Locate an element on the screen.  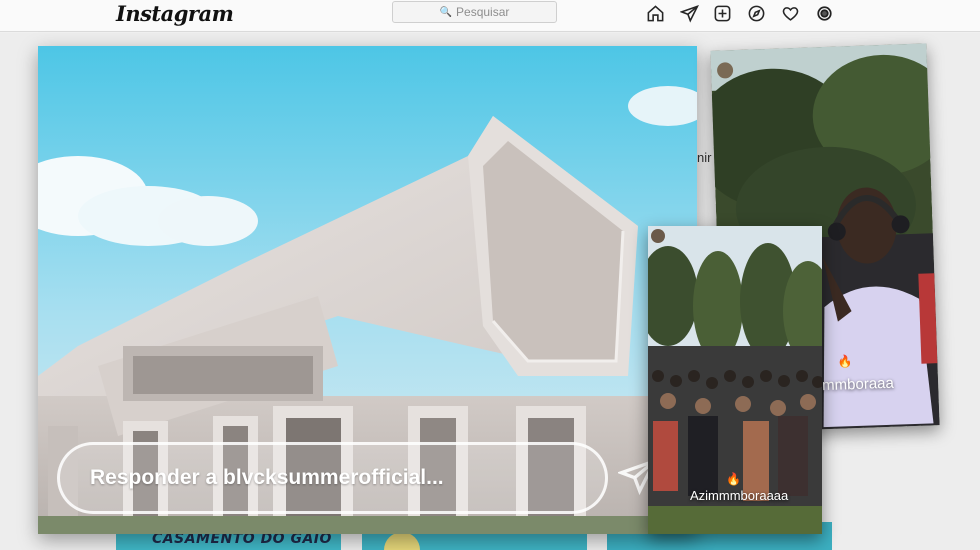
story-caption: Azimmmboraaaa is located at coordinates (739, 495).